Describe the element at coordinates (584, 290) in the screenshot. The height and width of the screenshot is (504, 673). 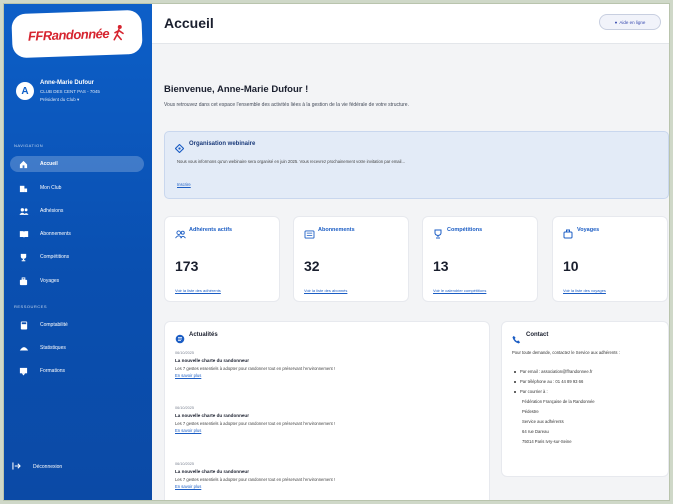
I see `stat-link: Voir la liste des voyages` at that location.